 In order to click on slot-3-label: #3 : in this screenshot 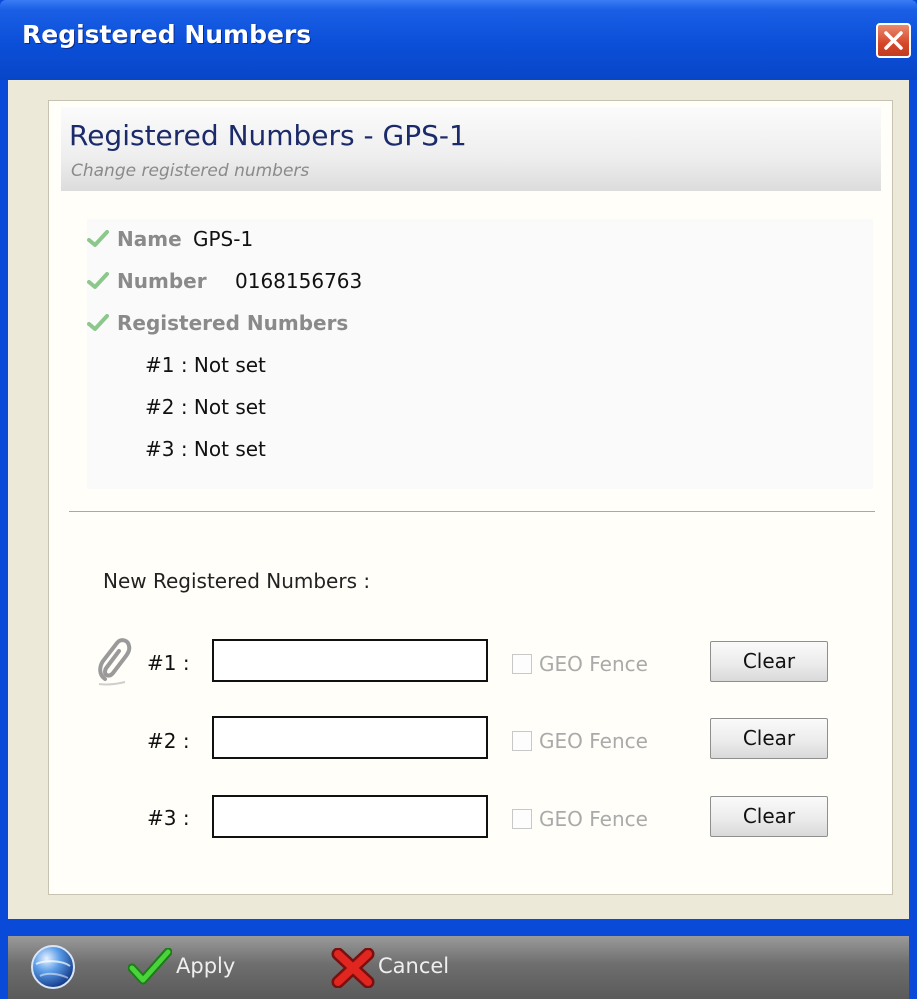, I will do `click(168, 818)`.